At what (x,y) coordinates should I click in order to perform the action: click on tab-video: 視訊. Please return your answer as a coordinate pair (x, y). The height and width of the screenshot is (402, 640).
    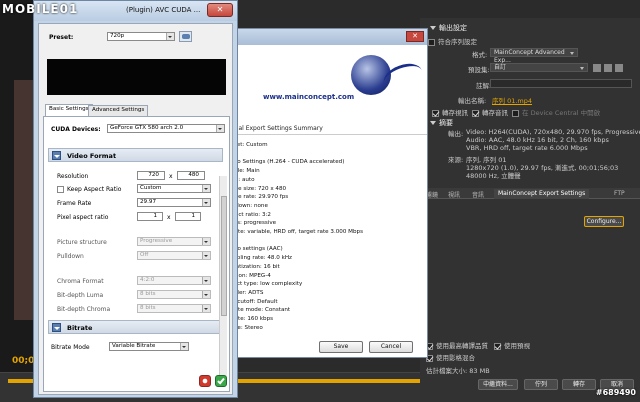
    Looking at the image, I should click on (454, 194).